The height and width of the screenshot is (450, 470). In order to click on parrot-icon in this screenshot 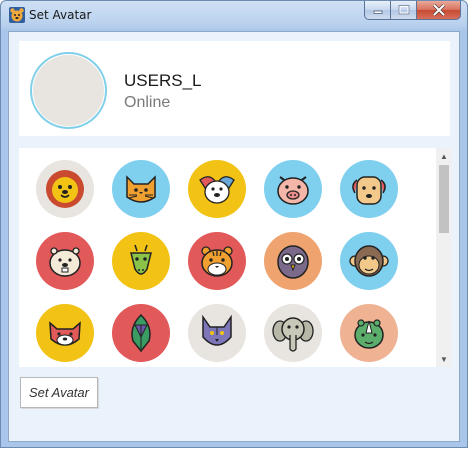, I will do `click(141, 333)`.